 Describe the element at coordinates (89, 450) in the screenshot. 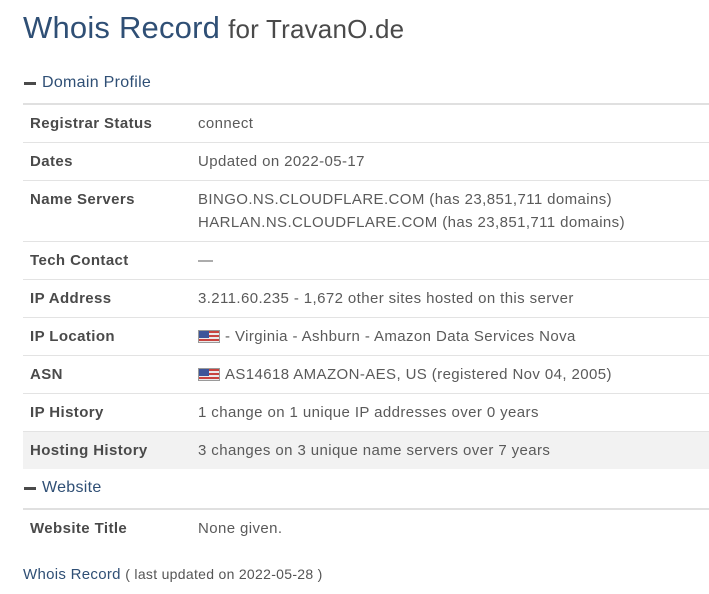

I see `row-label: Hosting History` at that location.